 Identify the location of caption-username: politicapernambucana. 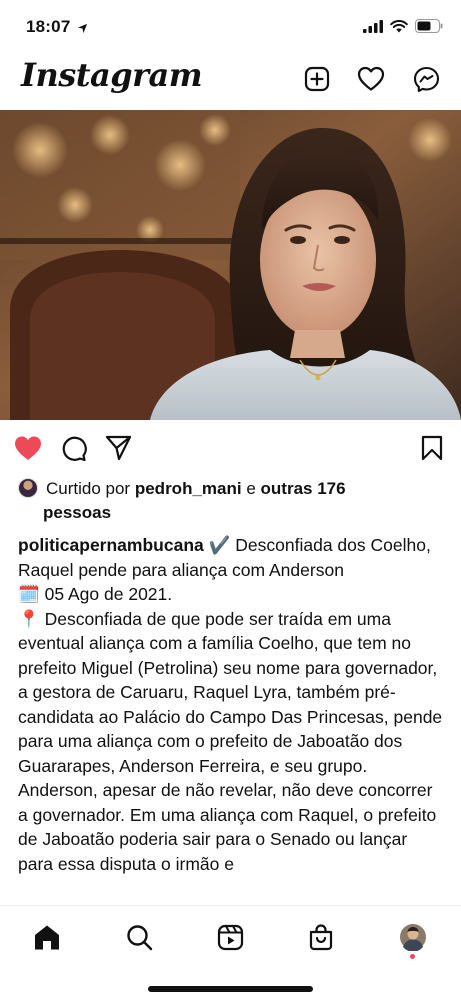
(111, 545).